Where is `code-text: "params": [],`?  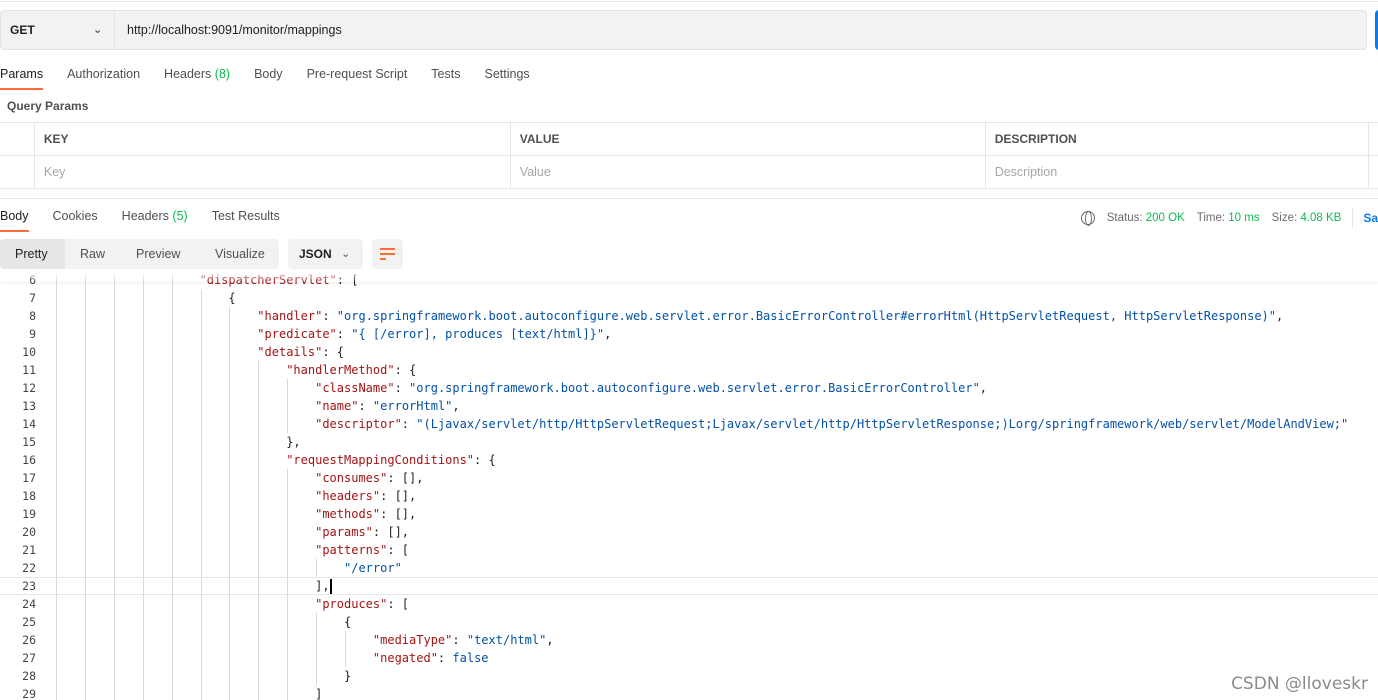
code-text: "params": [], is located at coordinates (362, 532).